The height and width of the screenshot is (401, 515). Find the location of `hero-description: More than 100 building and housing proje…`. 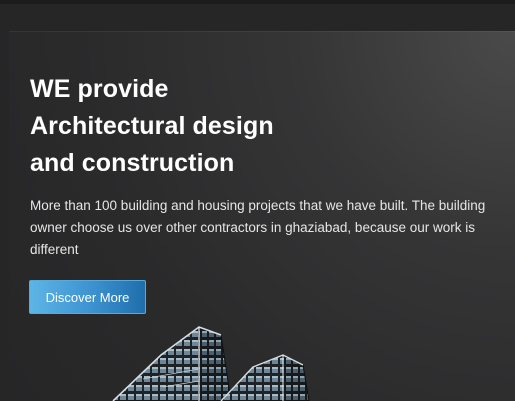

hero-description: More than 100 building and housing proje… is located at coordinates (258, 227).